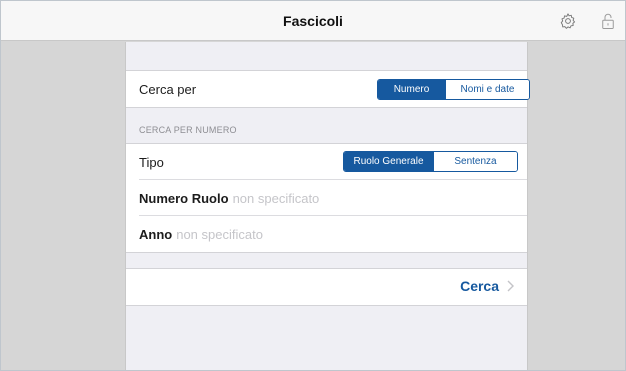  Describe the element at coordinates (475, 161) in the screenshot. I see `segment-sentenza: Sentenza` at that location.